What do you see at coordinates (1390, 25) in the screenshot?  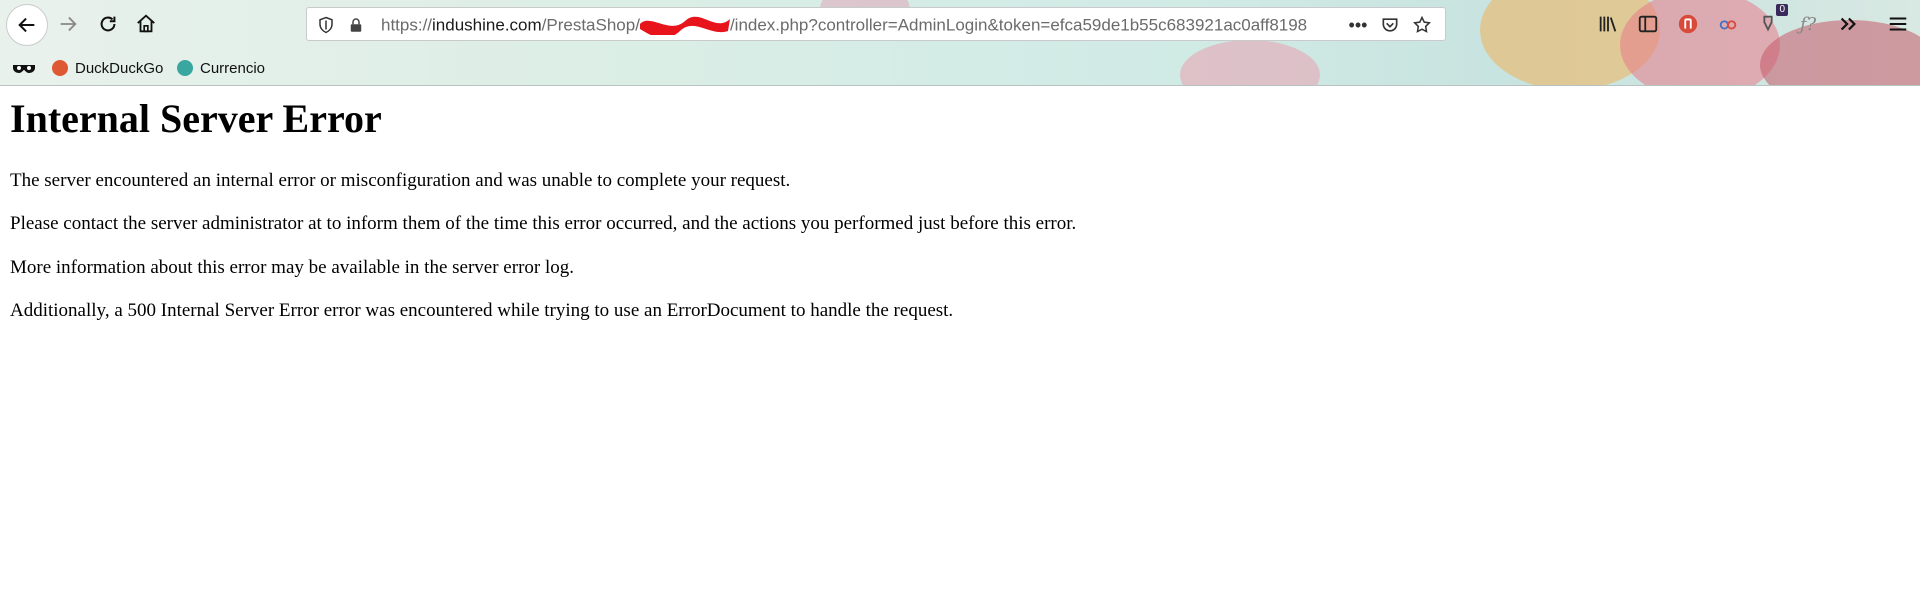 I see `pocket-icon` at bounding box center [1390, 25].